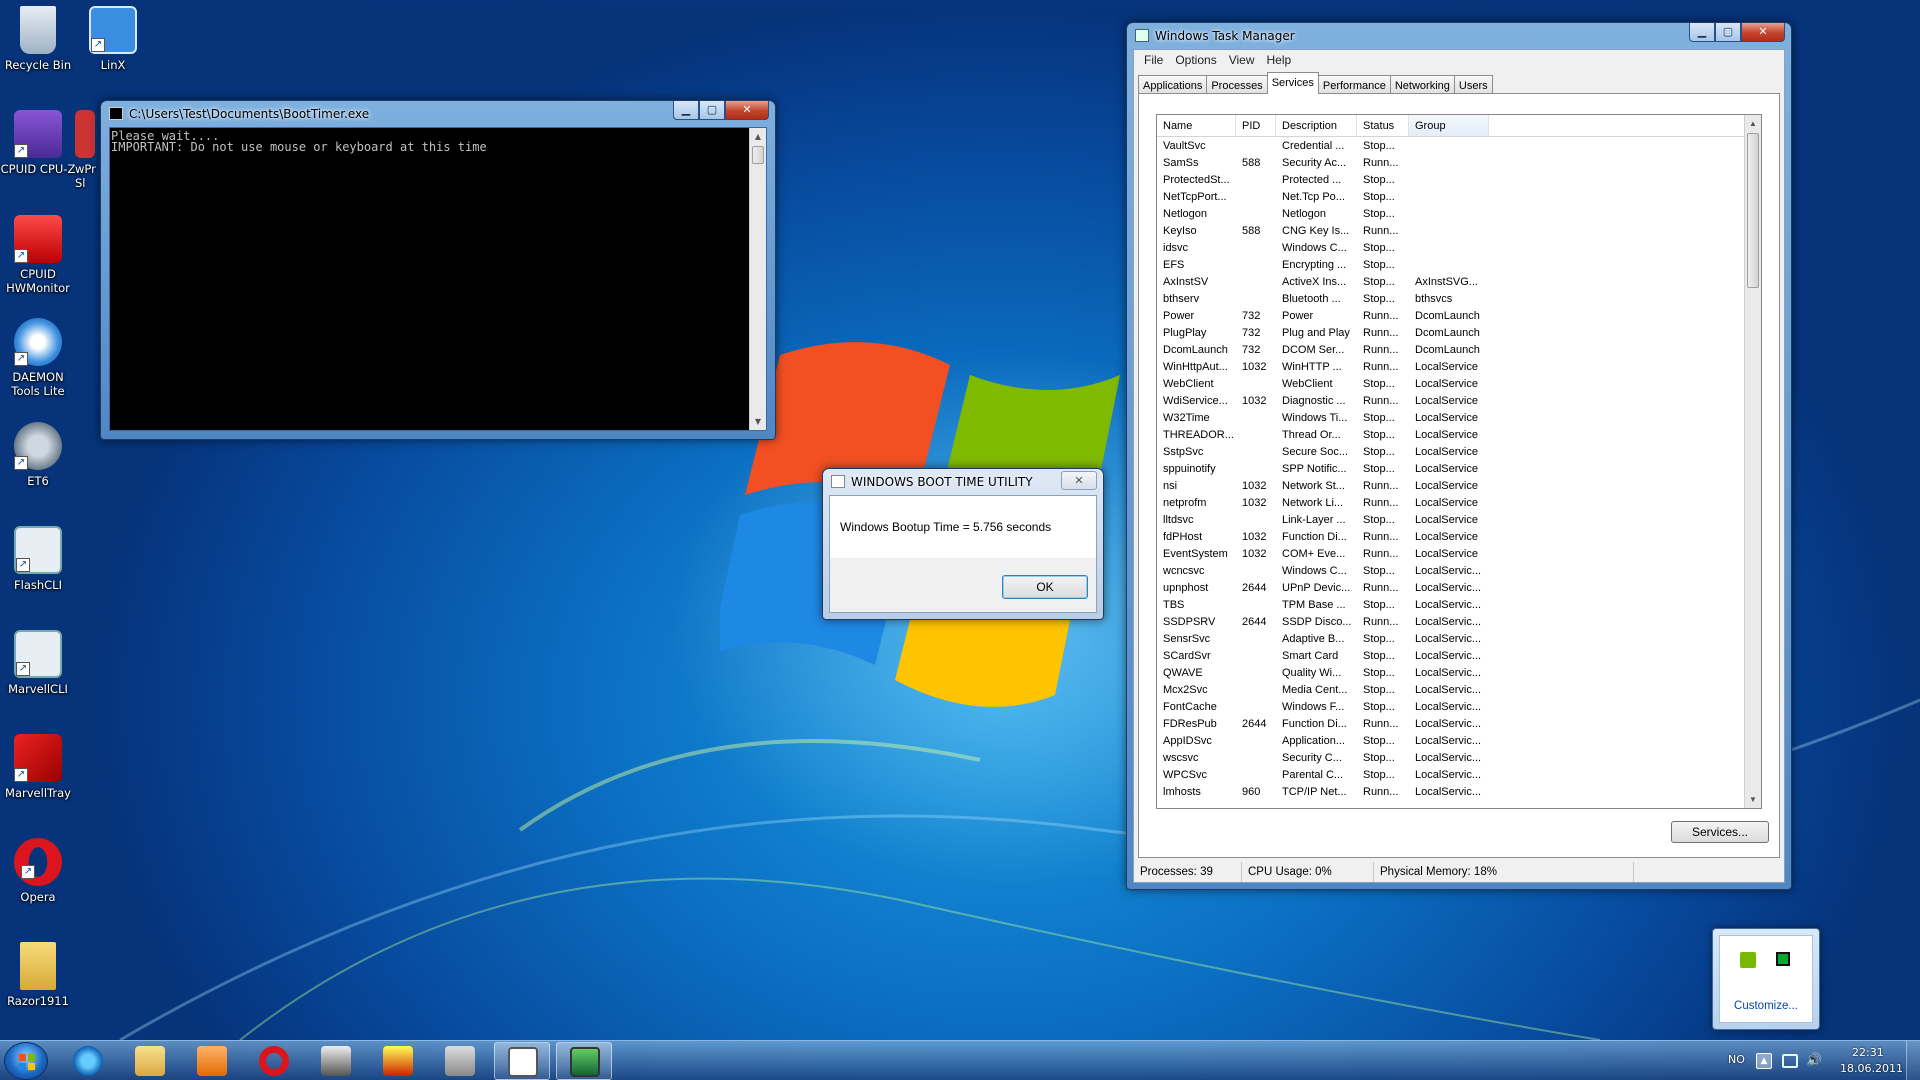 The height and width of the screenshot is (1080, 1920). Describe the element at coordinates (1868, 1052) in the screenshot. I see `clock-time: 22:31` at that location.